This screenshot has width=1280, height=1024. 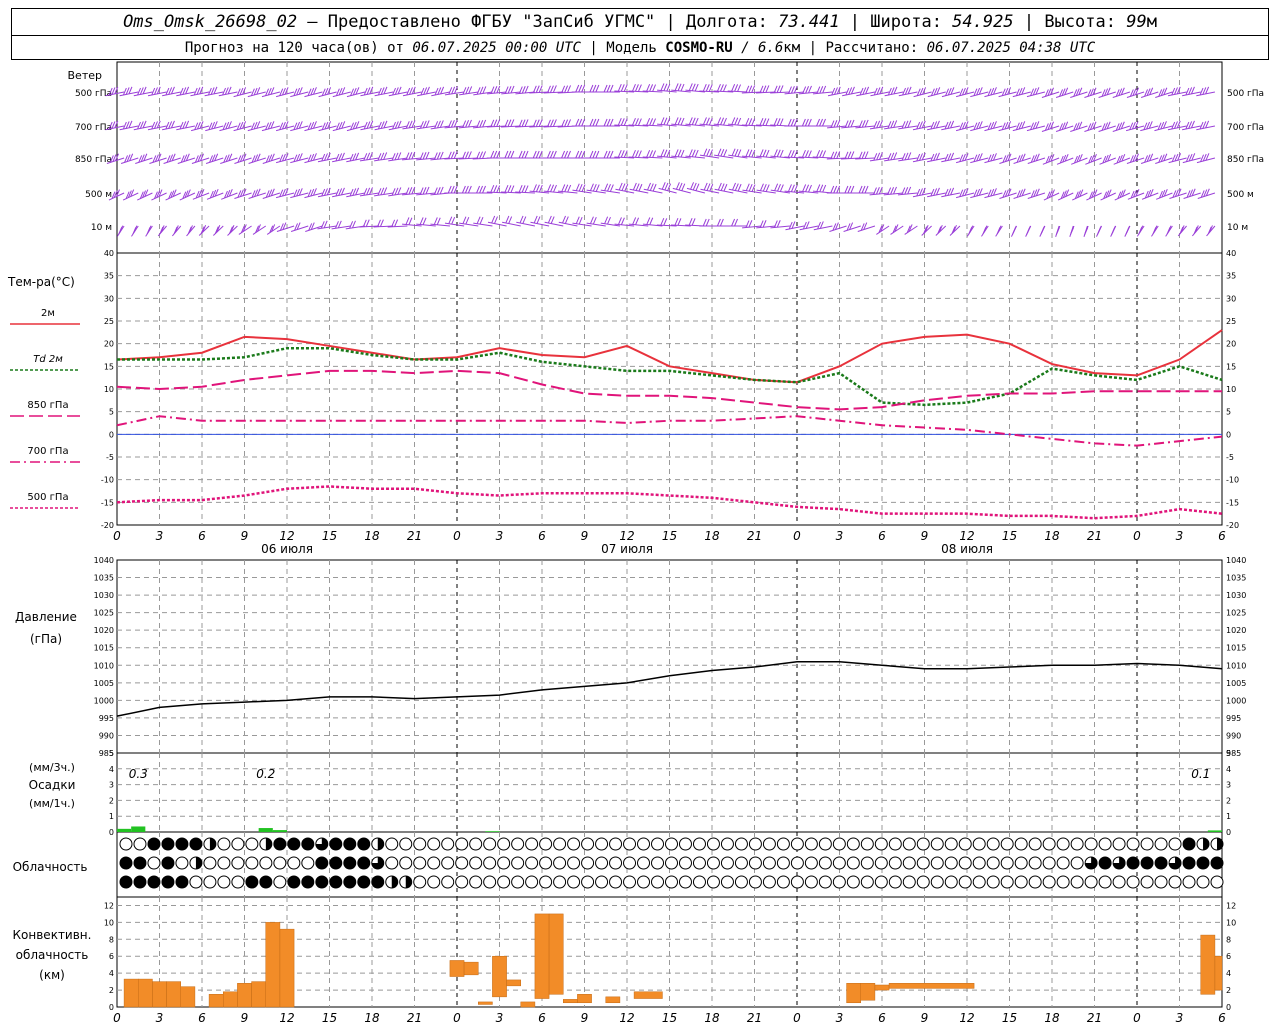 I want to click on time-tick-label: 18, so click(x=372, y=1017).